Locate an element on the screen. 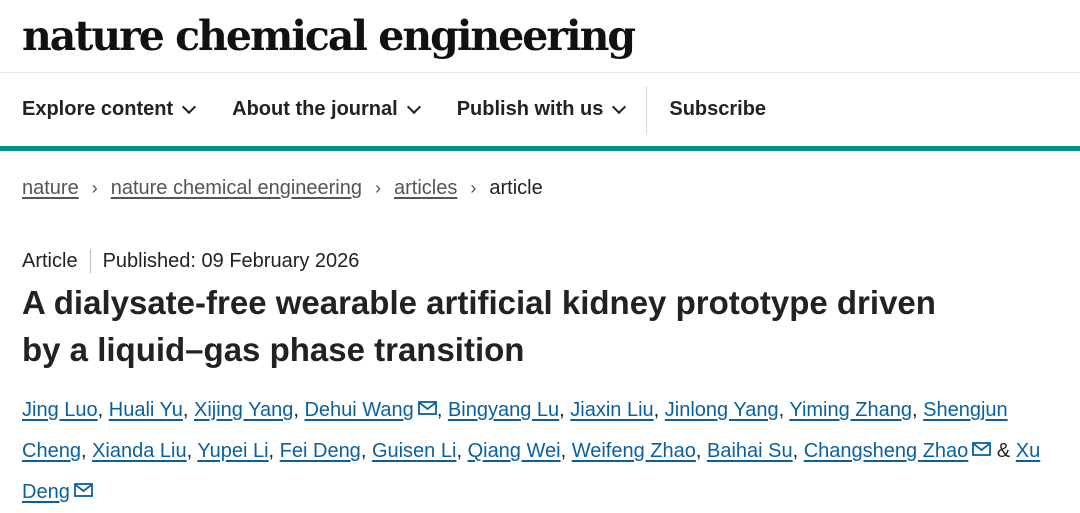  author-link: Huali Yu is located at coordinates (146, 410).